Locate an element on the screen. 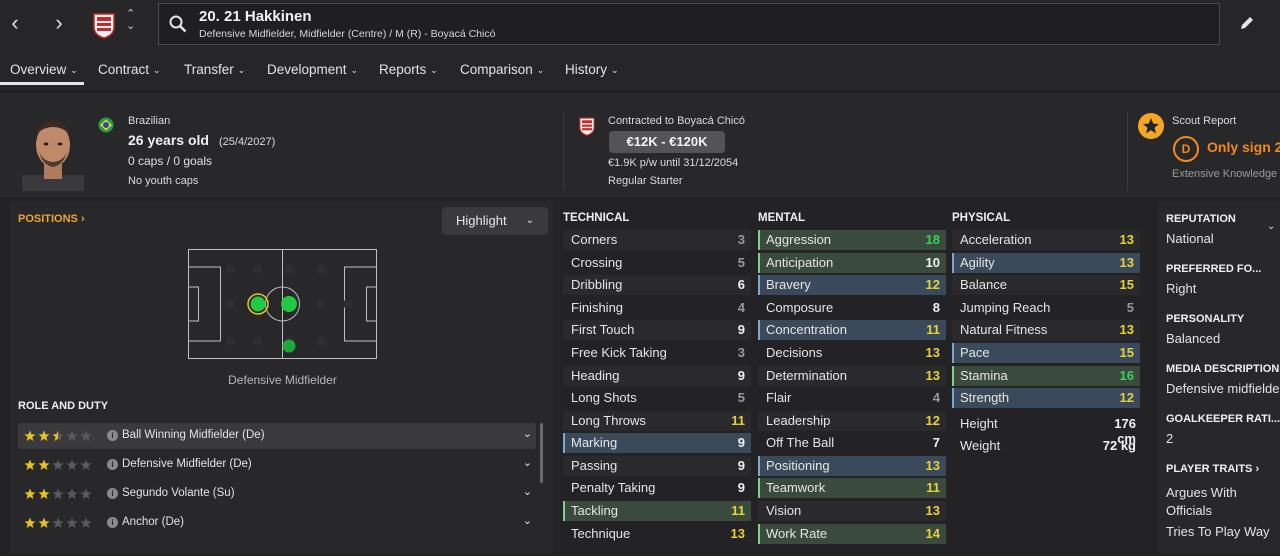 The width and height of the screenshot is (1280, 556). mental-header: MENTAL is located at coordinates (782, 218).